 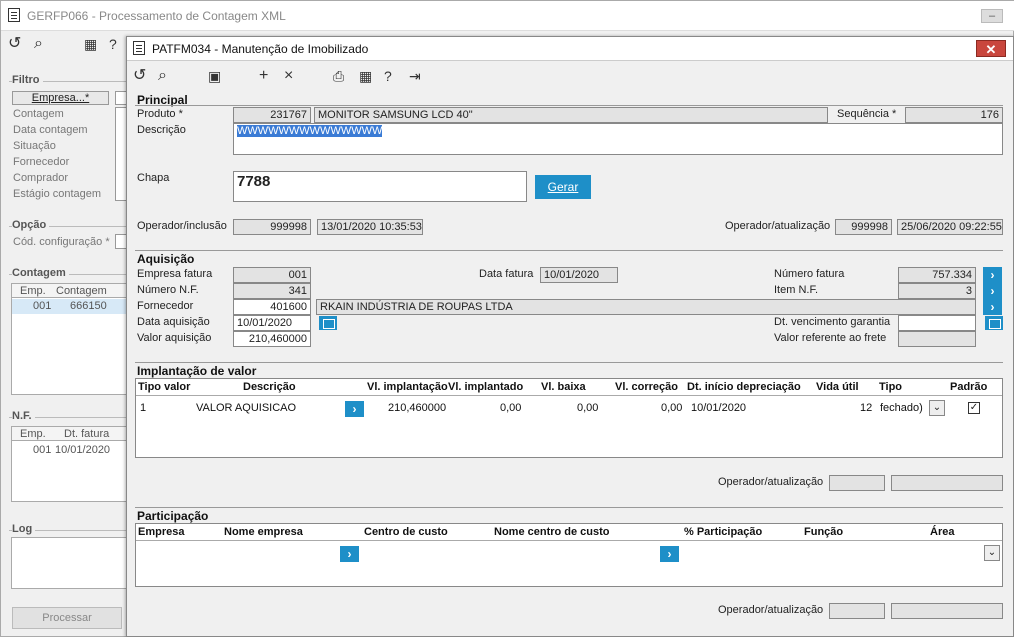 I want to click on op-inclusao-field: 999998, so click(x=272, y=227).